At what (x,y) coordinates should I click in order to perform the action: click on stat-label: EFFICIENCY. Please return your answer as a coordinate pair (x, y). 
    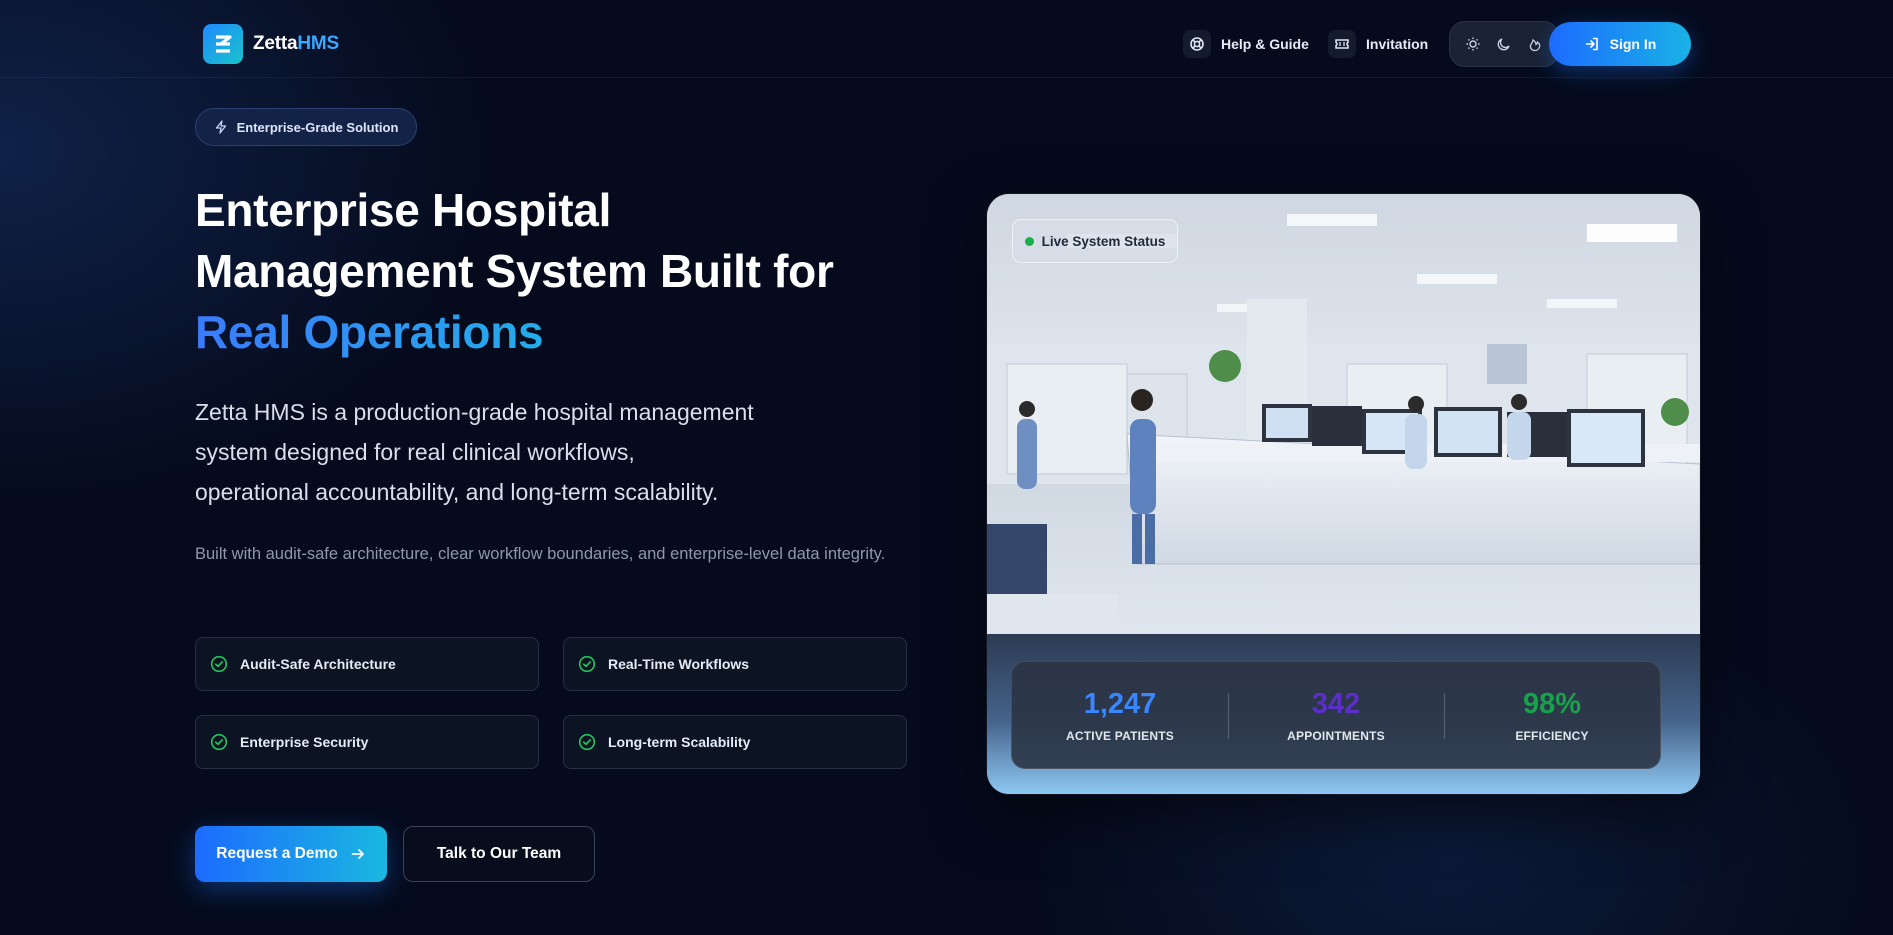
    Looking at the image, I should click on (1552, 736).